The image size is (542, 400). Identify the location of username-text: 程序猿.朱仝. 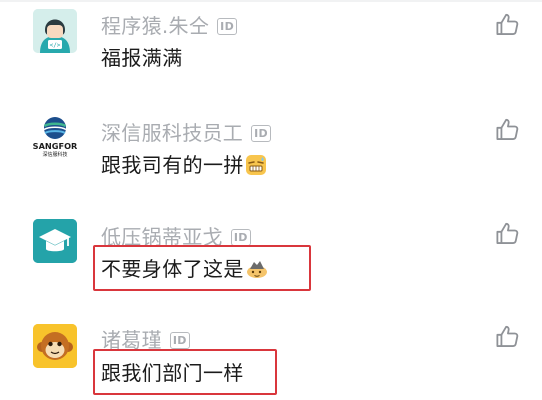
(155, 26).